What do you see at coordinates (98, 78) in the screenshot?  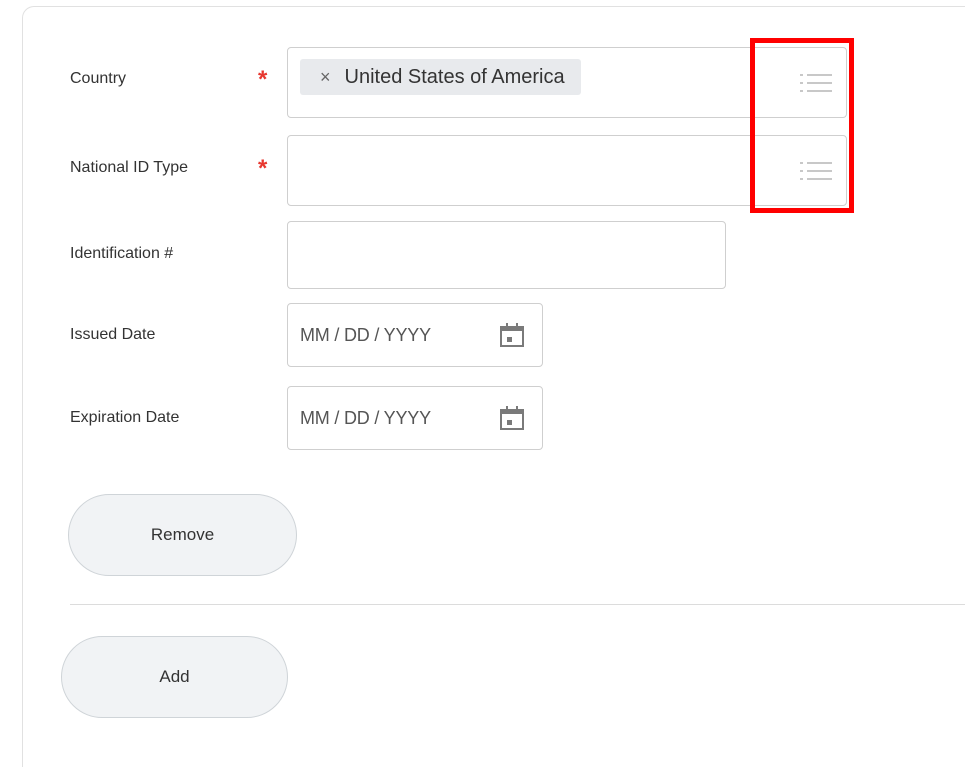 I see `country-label: Country` at bounding box center [98, 78].